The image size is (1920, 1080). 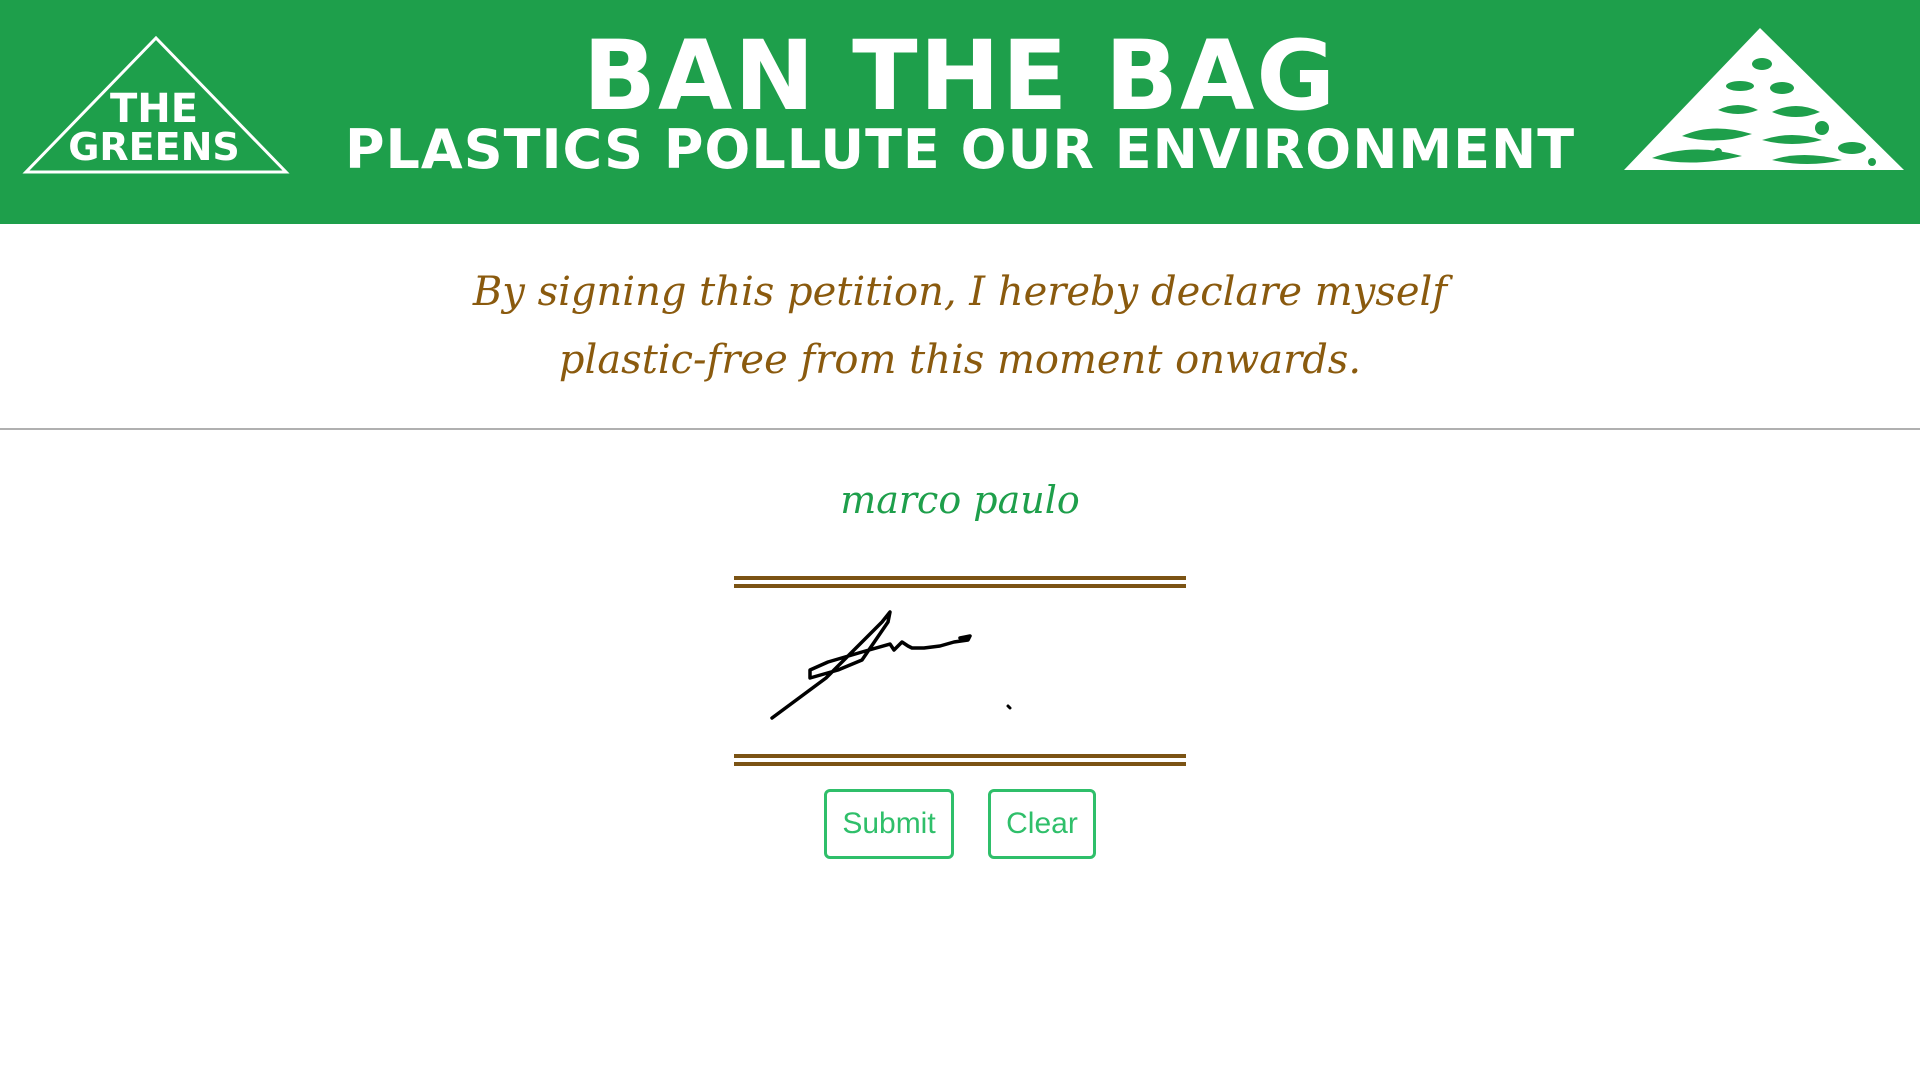 I want to click on banner-title: BAN THE BAG, so click(x=960, y=76).